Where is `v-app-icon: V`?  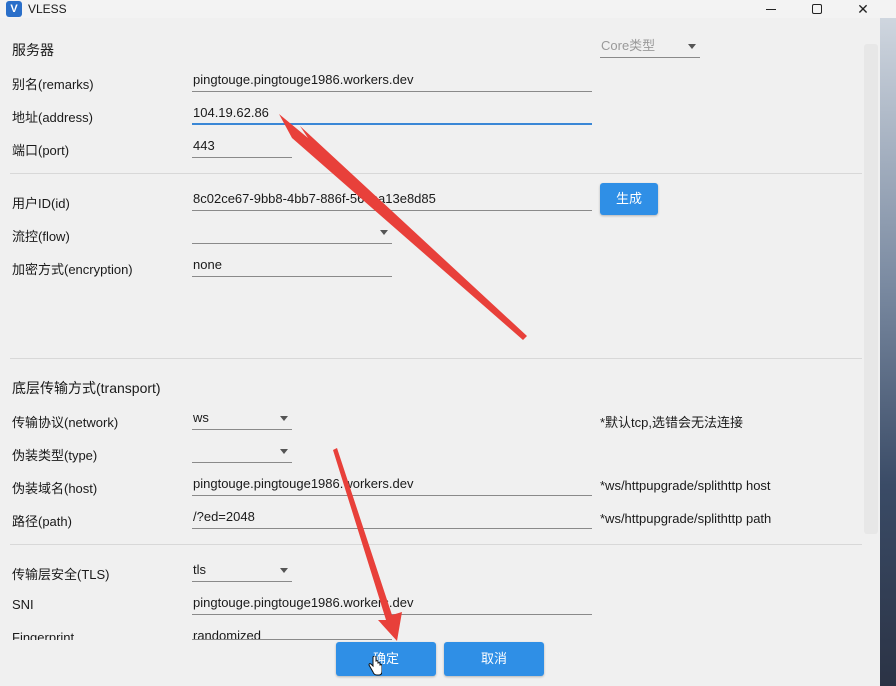
v-app-icon: V is located at coordinates (14, 9).